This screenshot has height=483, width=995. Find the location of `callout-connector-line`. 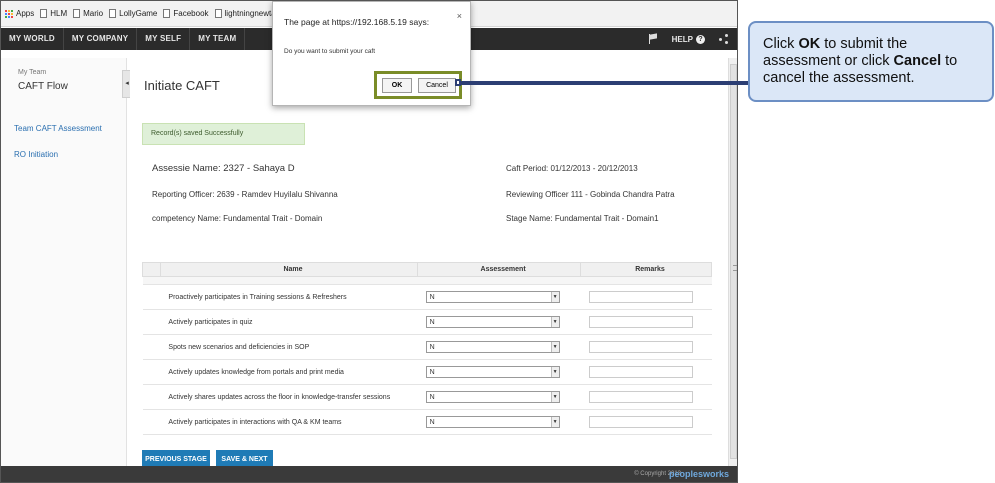

callout-connector-line is located at coordinates (604, 83).